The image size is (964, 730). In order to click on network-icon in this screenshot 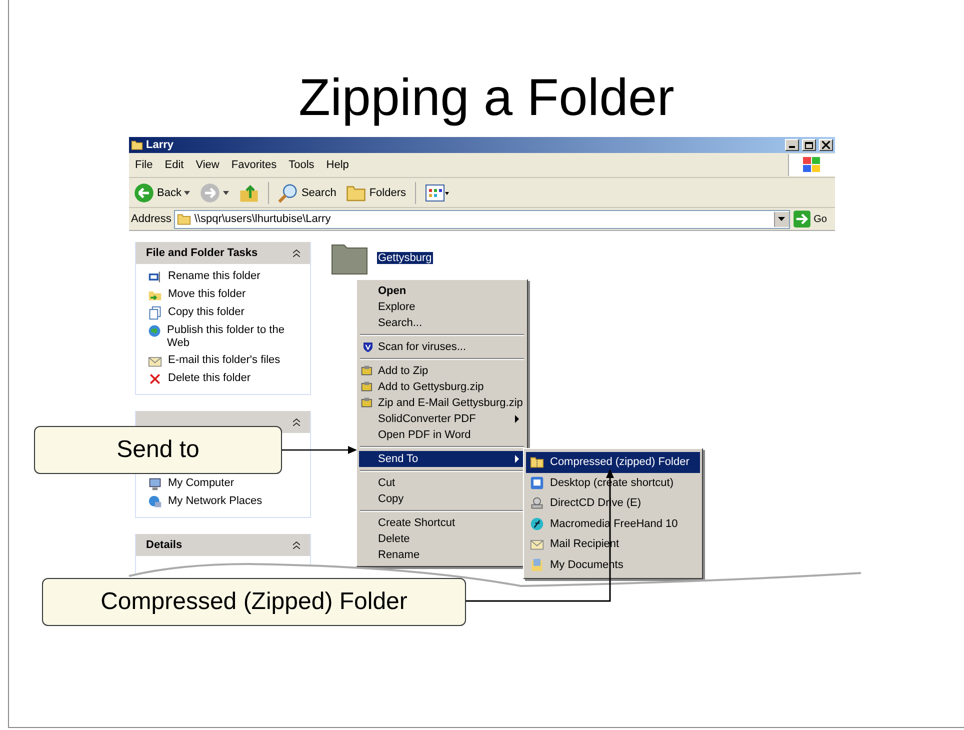, I will do `click(155, 502)`.